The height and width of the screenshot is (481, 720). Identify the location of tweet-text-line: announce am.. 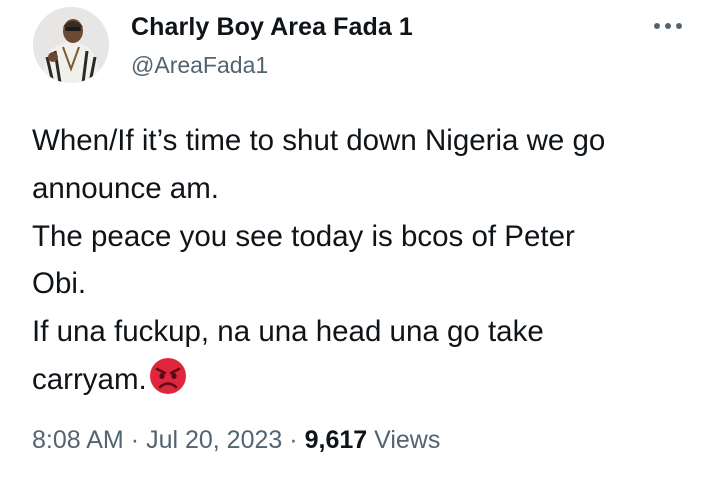
(125, 188).